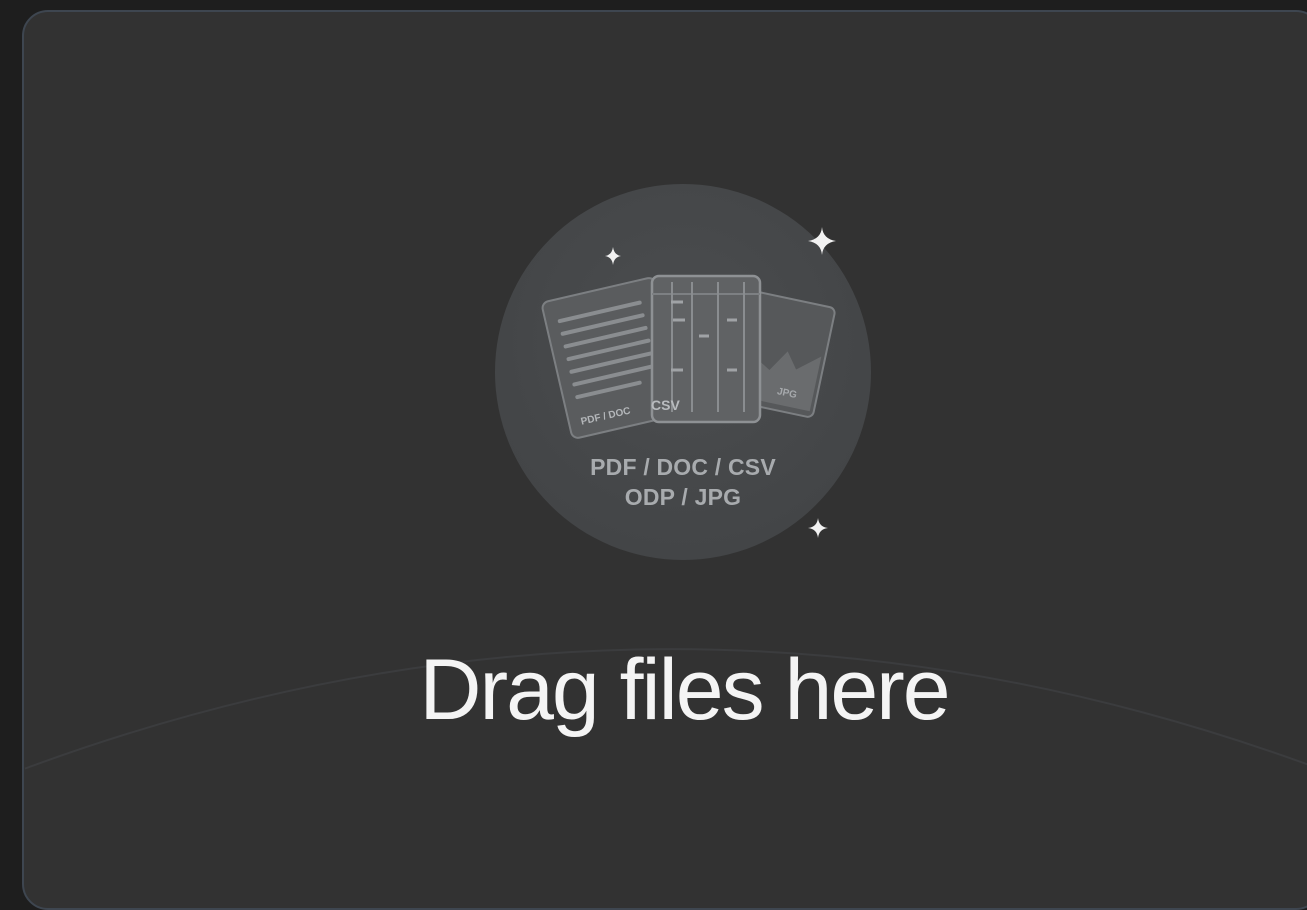 The height and width of the screenshot is (910, 1307). What do you see at coordinates (683, 482) in the screenshot?
I see `supported-formats: PDF / DOC / CSV ODP / JPG` at bounding box center [683, 482].